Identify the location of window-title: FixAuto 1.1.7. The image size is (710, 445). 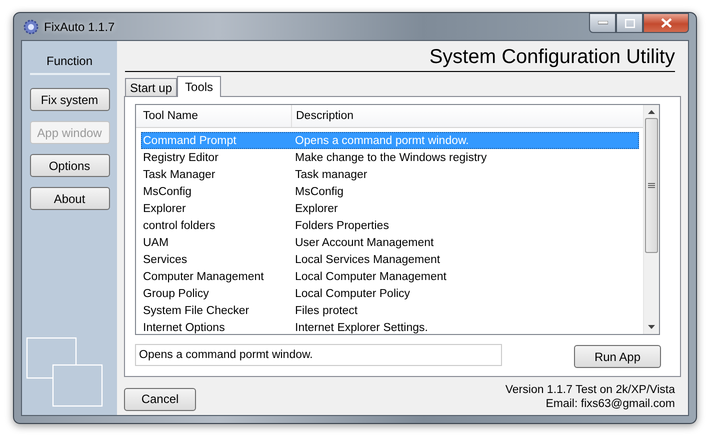
(79, 27).